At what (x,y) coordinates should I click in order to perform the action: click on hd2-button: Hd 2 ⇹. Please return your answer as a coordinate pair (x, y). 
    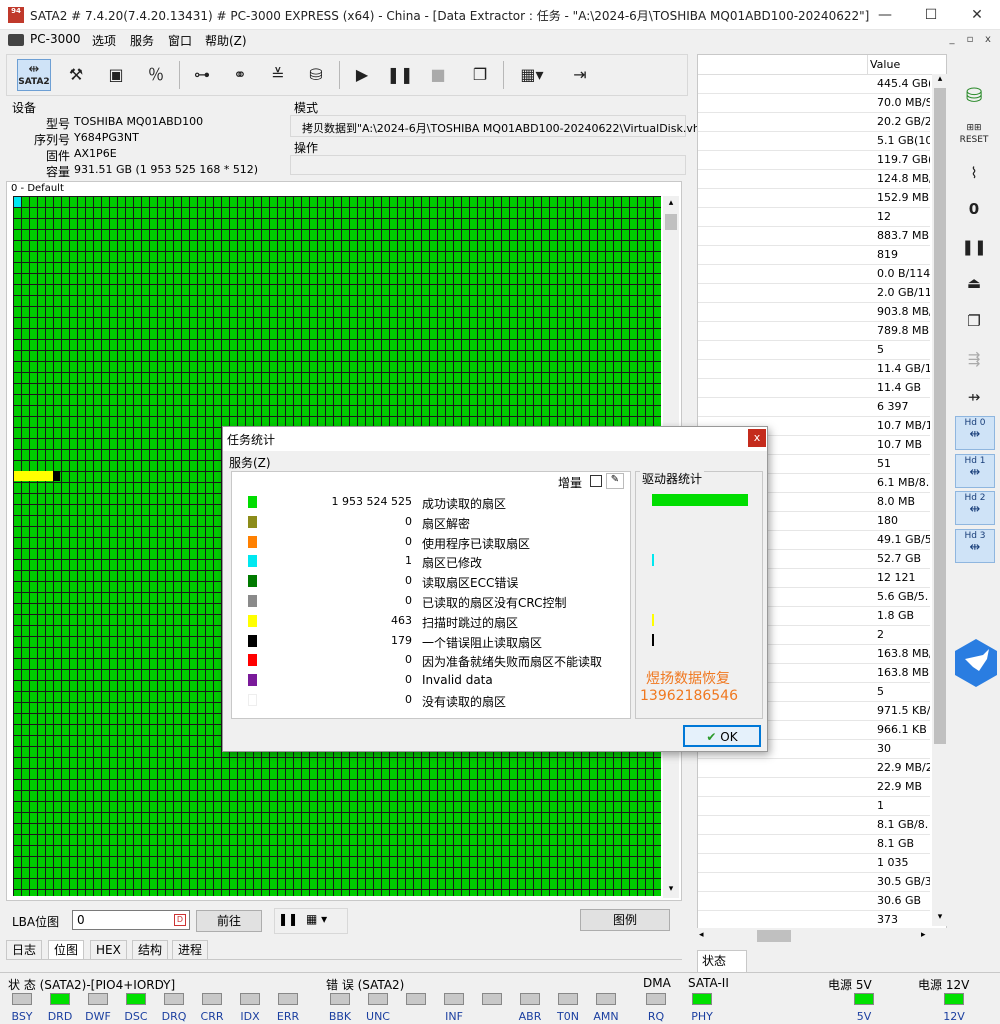
    Looking at the image, I should click on (975, 508).